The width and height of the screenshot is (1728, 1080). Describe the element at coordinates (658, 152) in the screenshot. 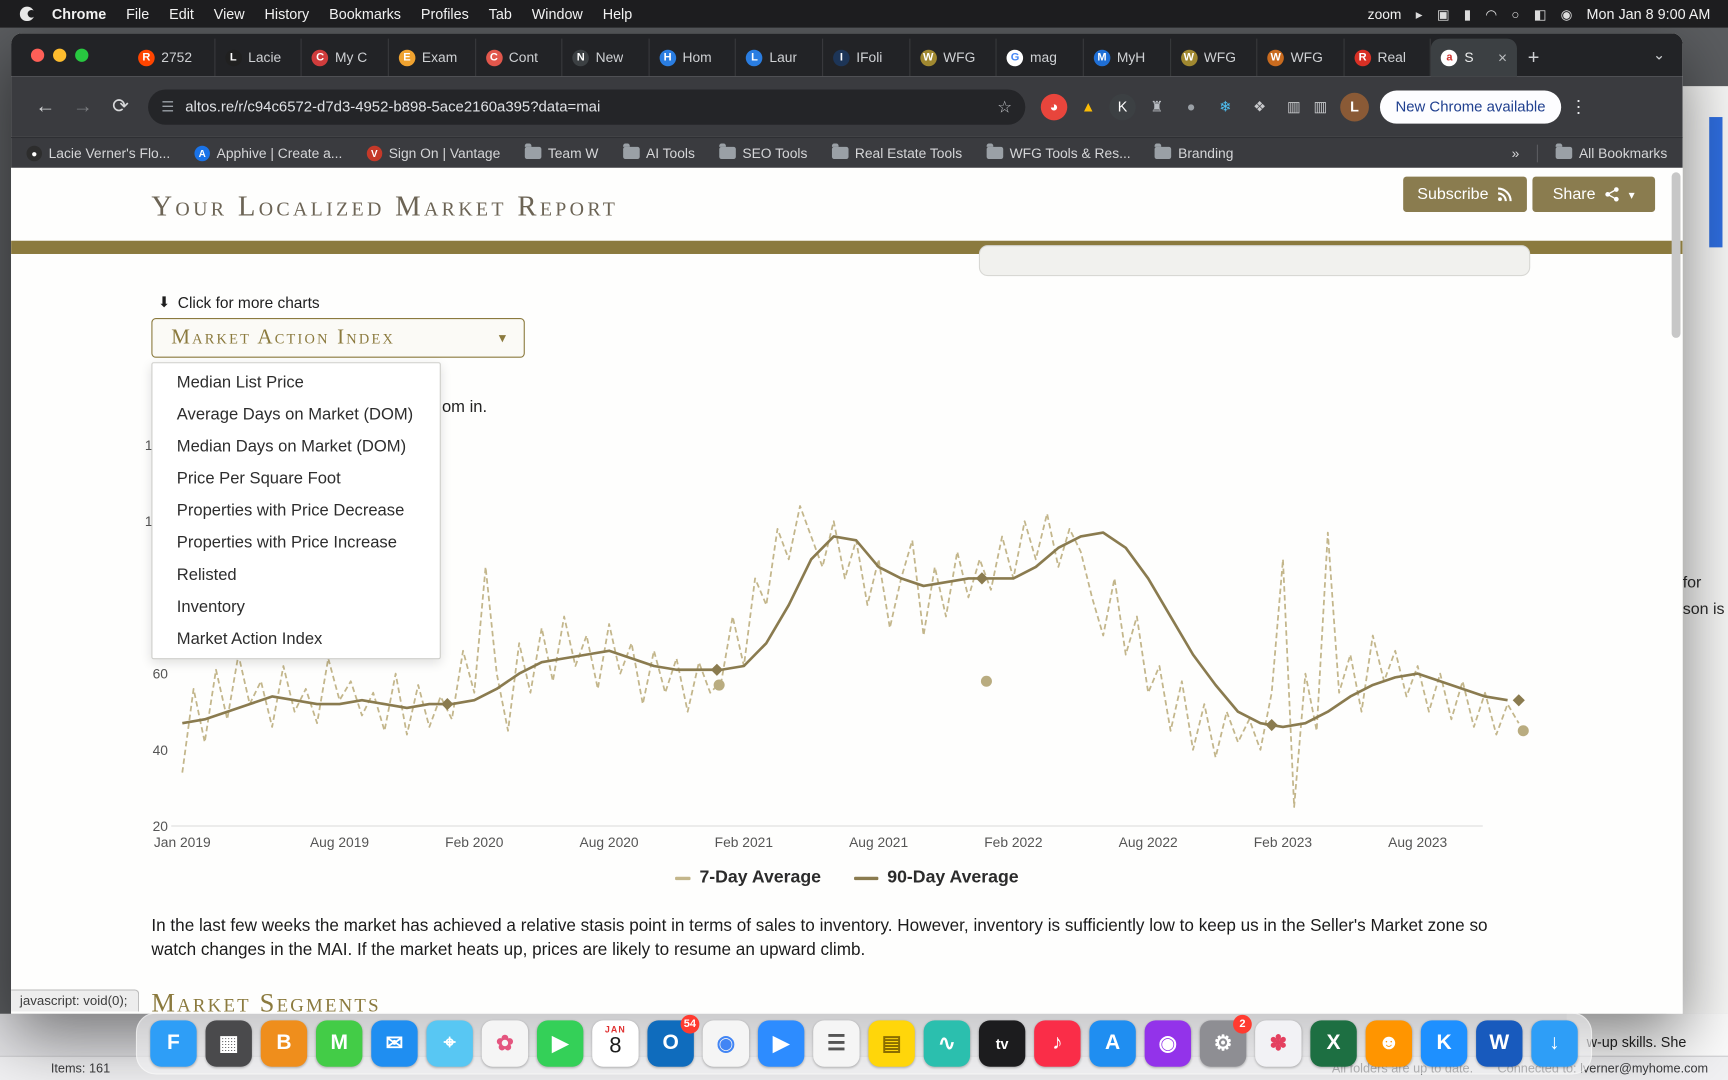

I see `bookmark-item: AI Tools` at that location.